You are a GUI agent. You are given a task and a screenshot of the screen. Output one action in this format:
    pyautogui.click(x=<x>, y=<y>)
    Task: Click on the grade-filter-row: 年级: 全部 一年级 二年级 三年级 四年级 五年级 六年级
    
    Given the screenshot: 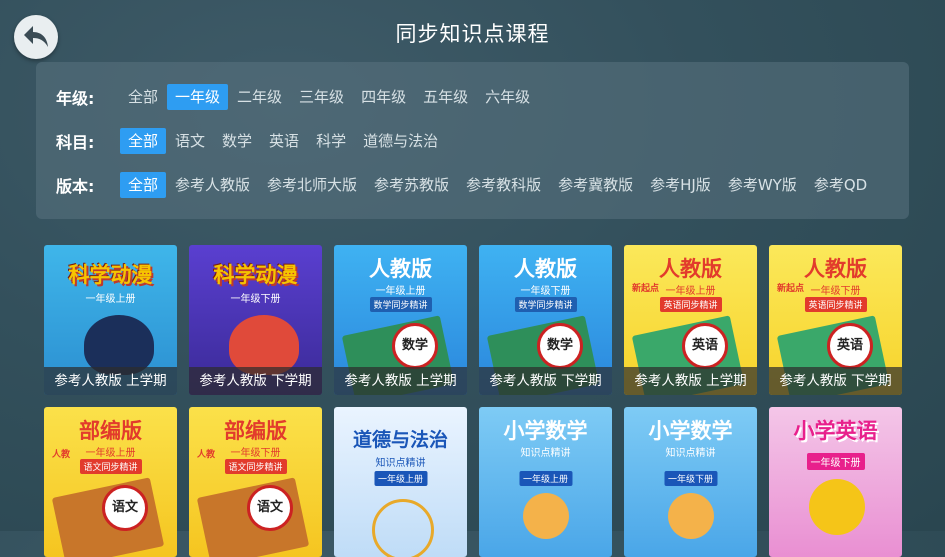 What is the action you would take?
    pyautogui.click(x=287, y=97)
    